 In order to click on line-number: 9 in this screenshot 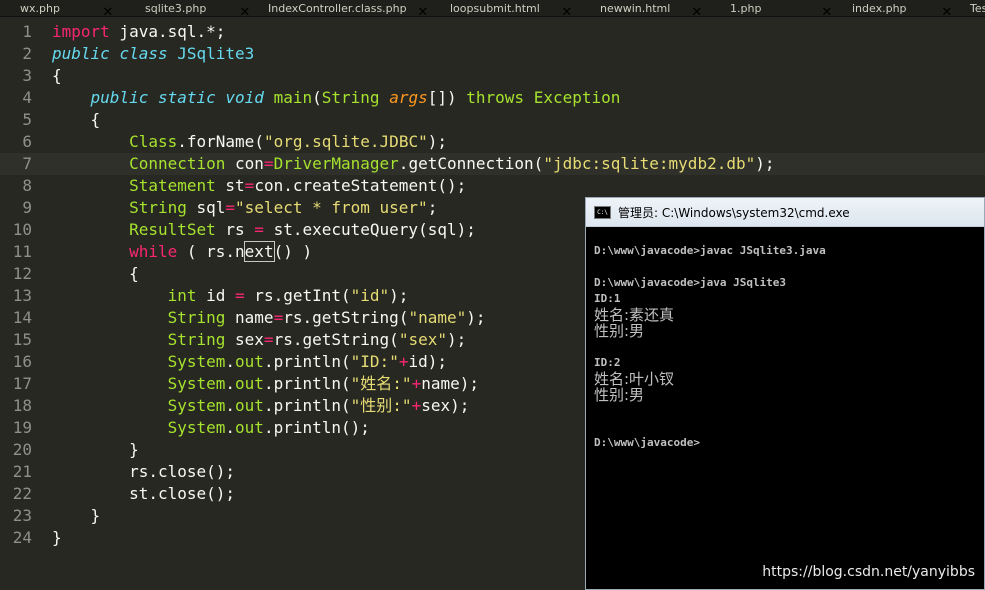, I will do `click(27, 207)`.